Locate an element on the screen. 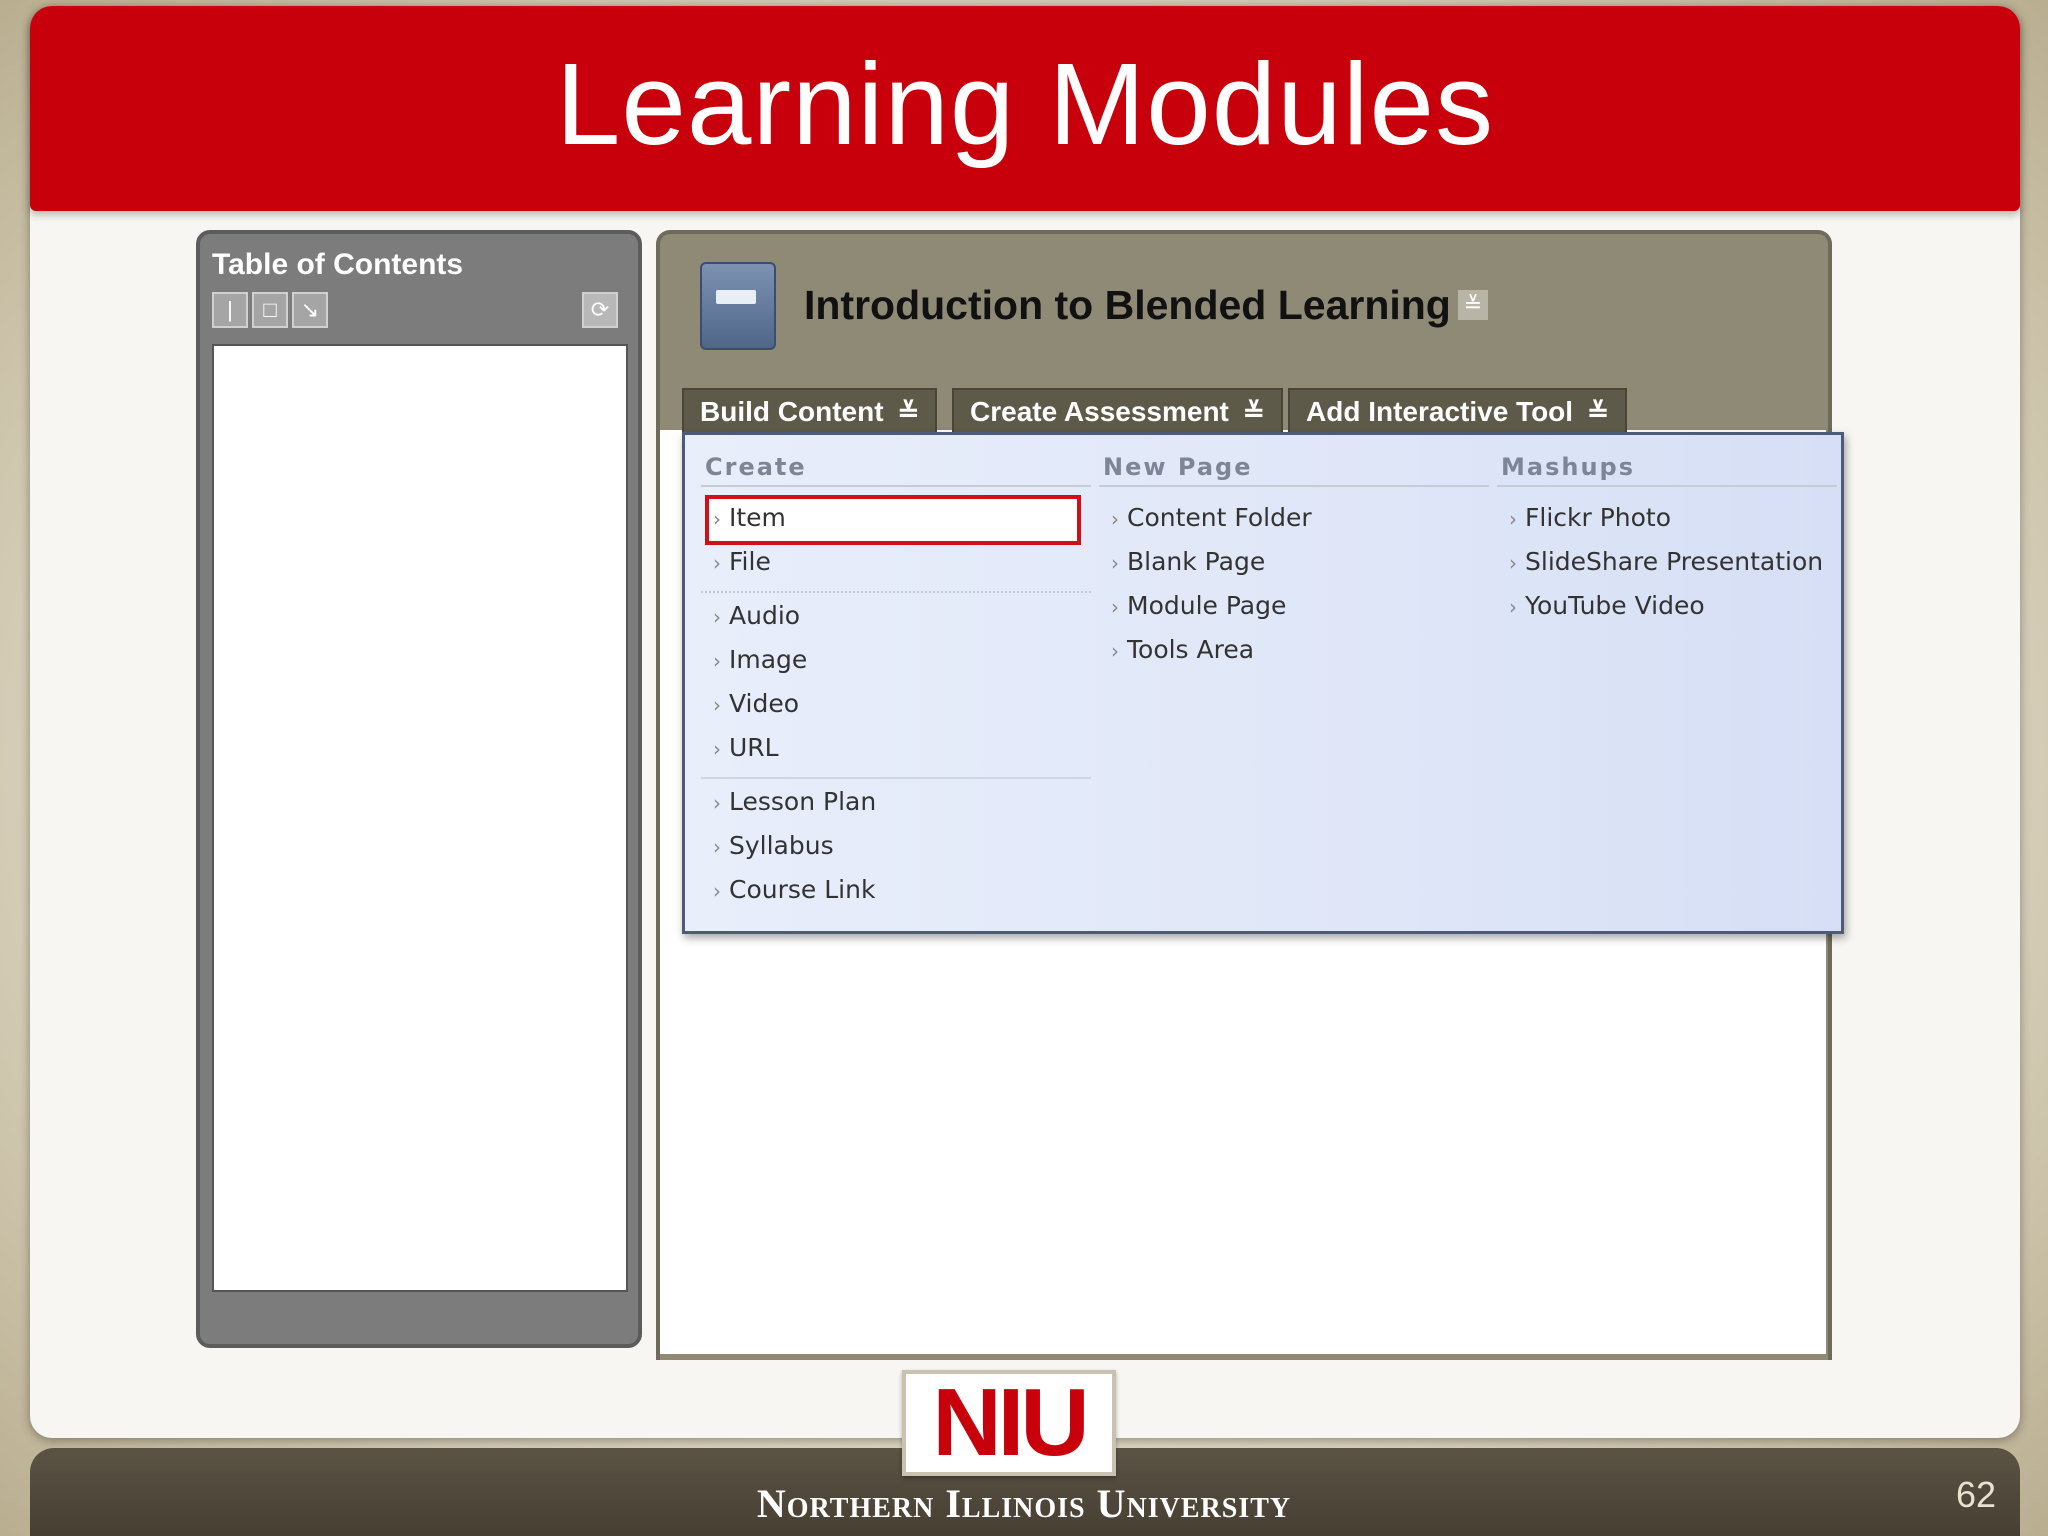 The width and height of the screenshot is (2048, 1536). toc-title: Table of Contents is located at coordinates (338, 264).